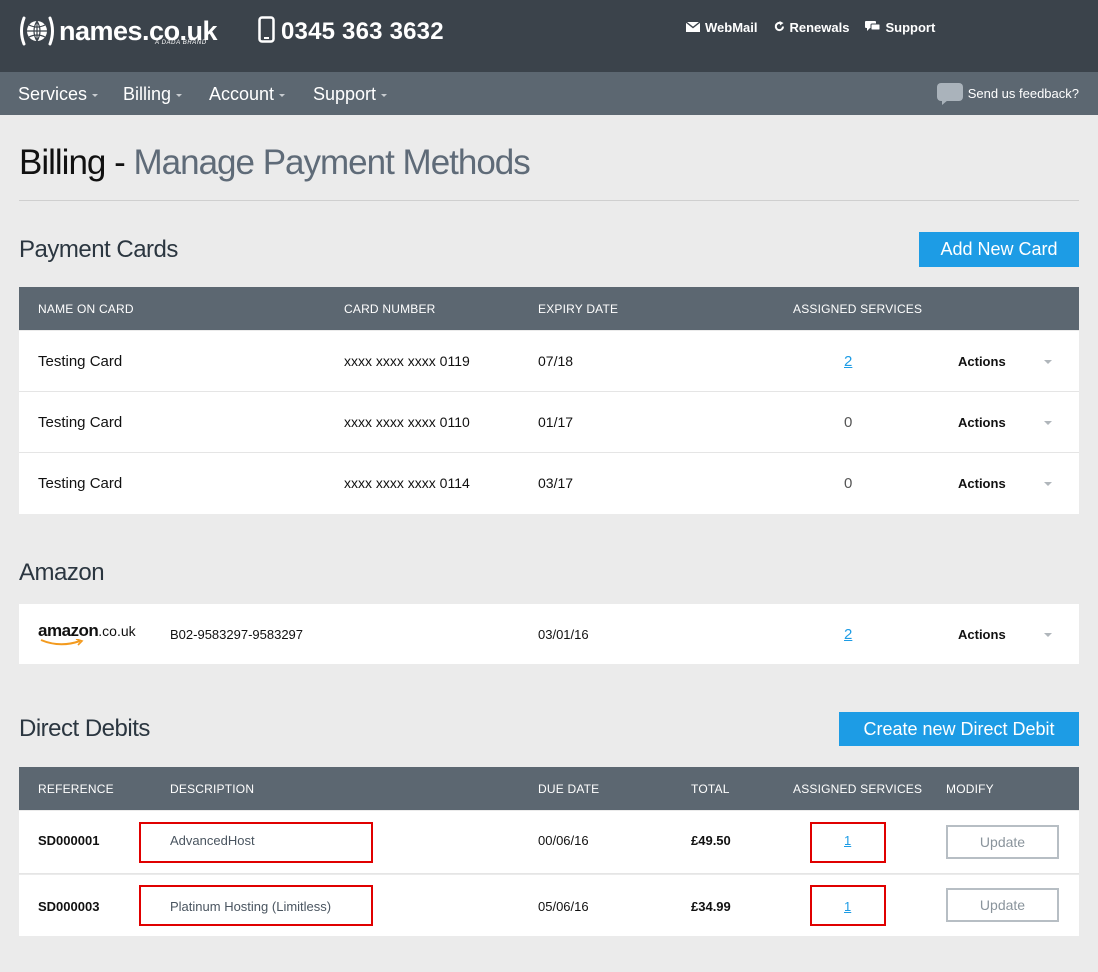 The height and width of the screenshot is (972, 1098). I want to click on debit-reference: SD000003, so click(69, 906).